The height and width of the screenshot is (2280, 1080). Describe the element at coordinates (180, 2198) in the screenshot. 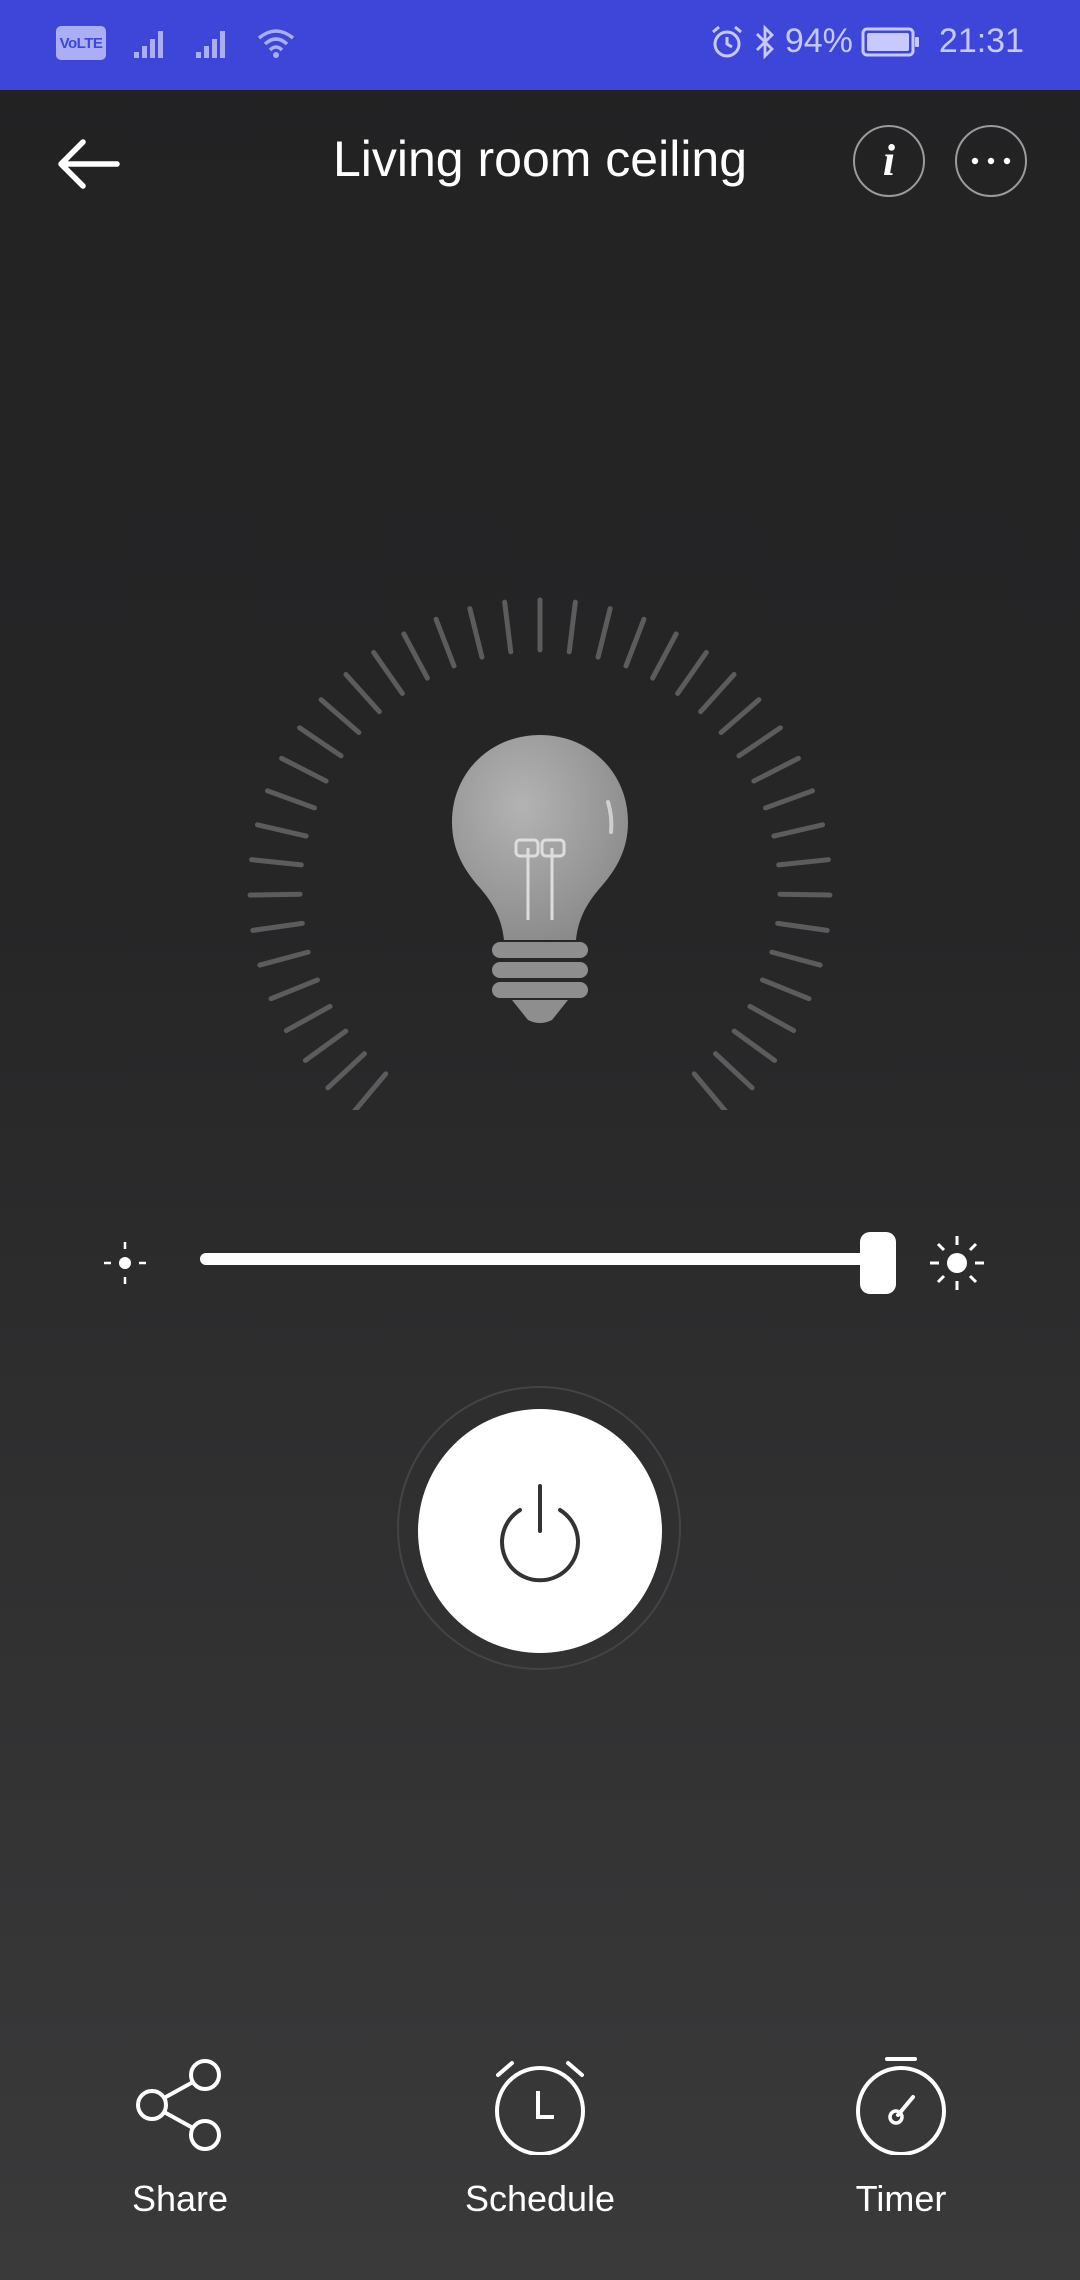

I see `share-label: Share` at that location.